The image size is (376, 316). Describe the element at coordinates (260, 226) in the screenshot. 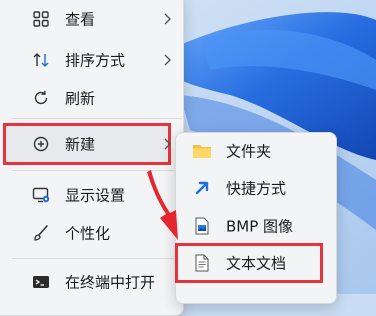

I see `submenu-item-label: BMP 图像` at that location.